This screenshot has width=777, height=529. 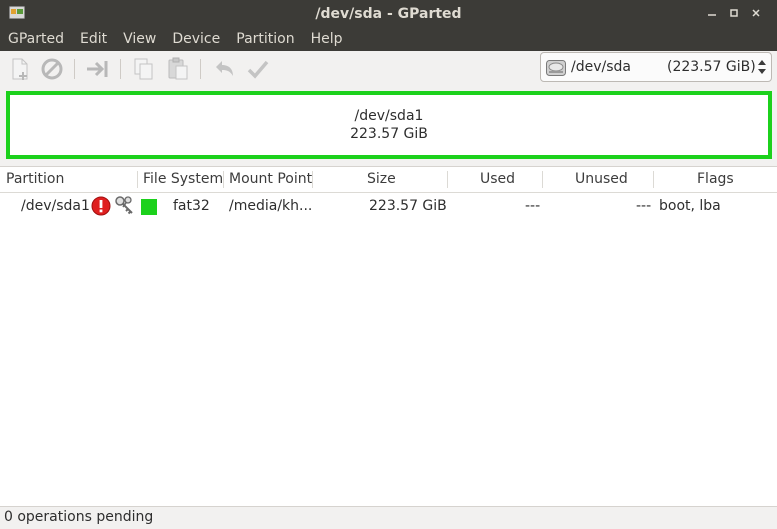 What do you see at coordinates (35, 179) in the screenshot?
I see `column-header-partition: Partition` at bounding box center [35, 179].